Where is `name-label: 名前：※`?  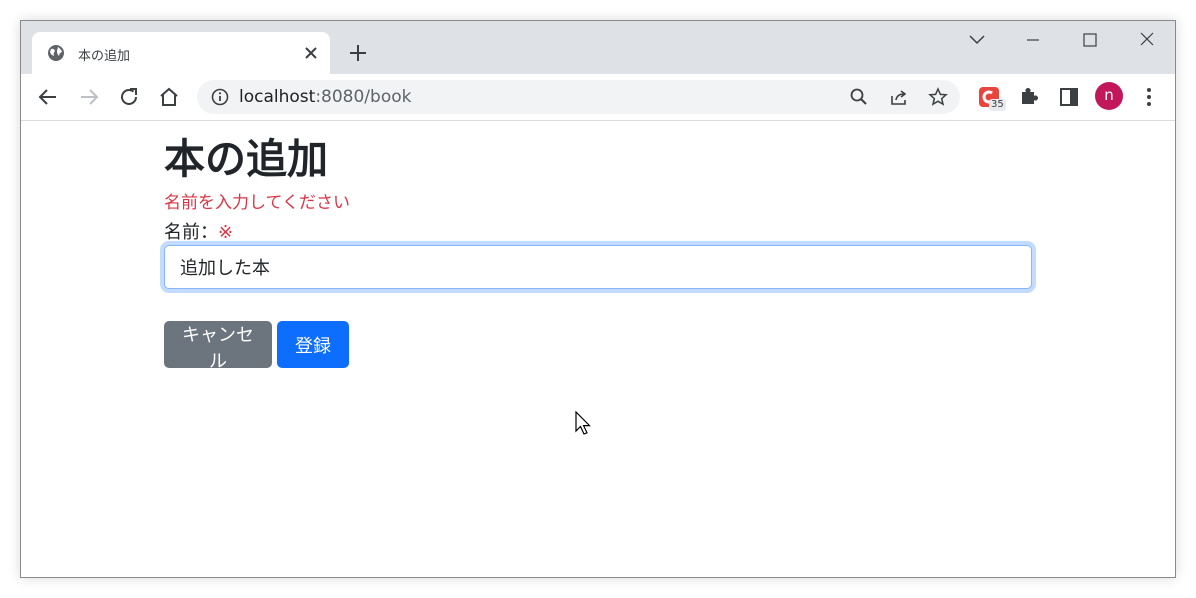 name-label: 名前：※ is located at coordinates (198, 231).